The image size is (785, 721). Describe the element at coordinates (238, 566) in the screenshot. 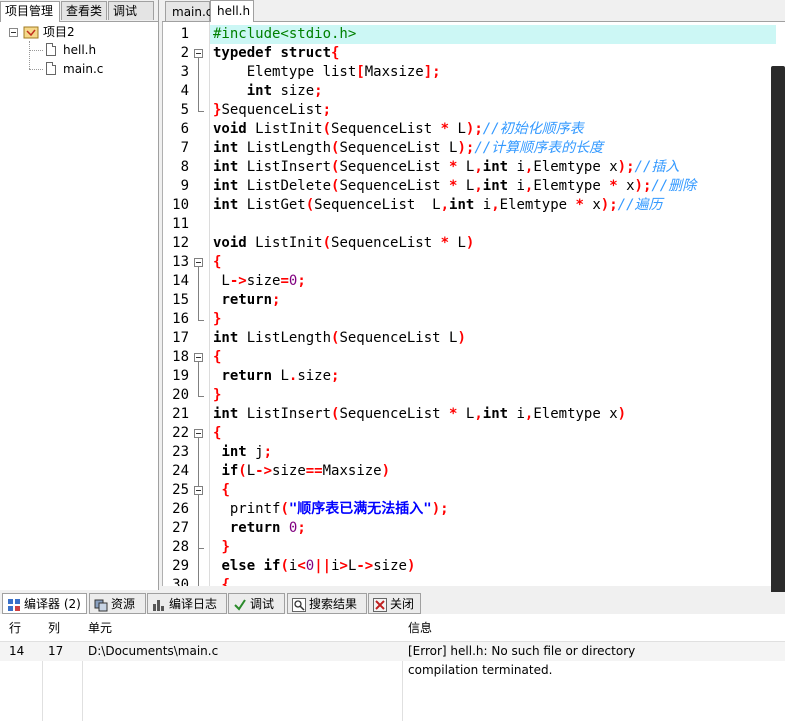

I see `code-token: else` at that location.